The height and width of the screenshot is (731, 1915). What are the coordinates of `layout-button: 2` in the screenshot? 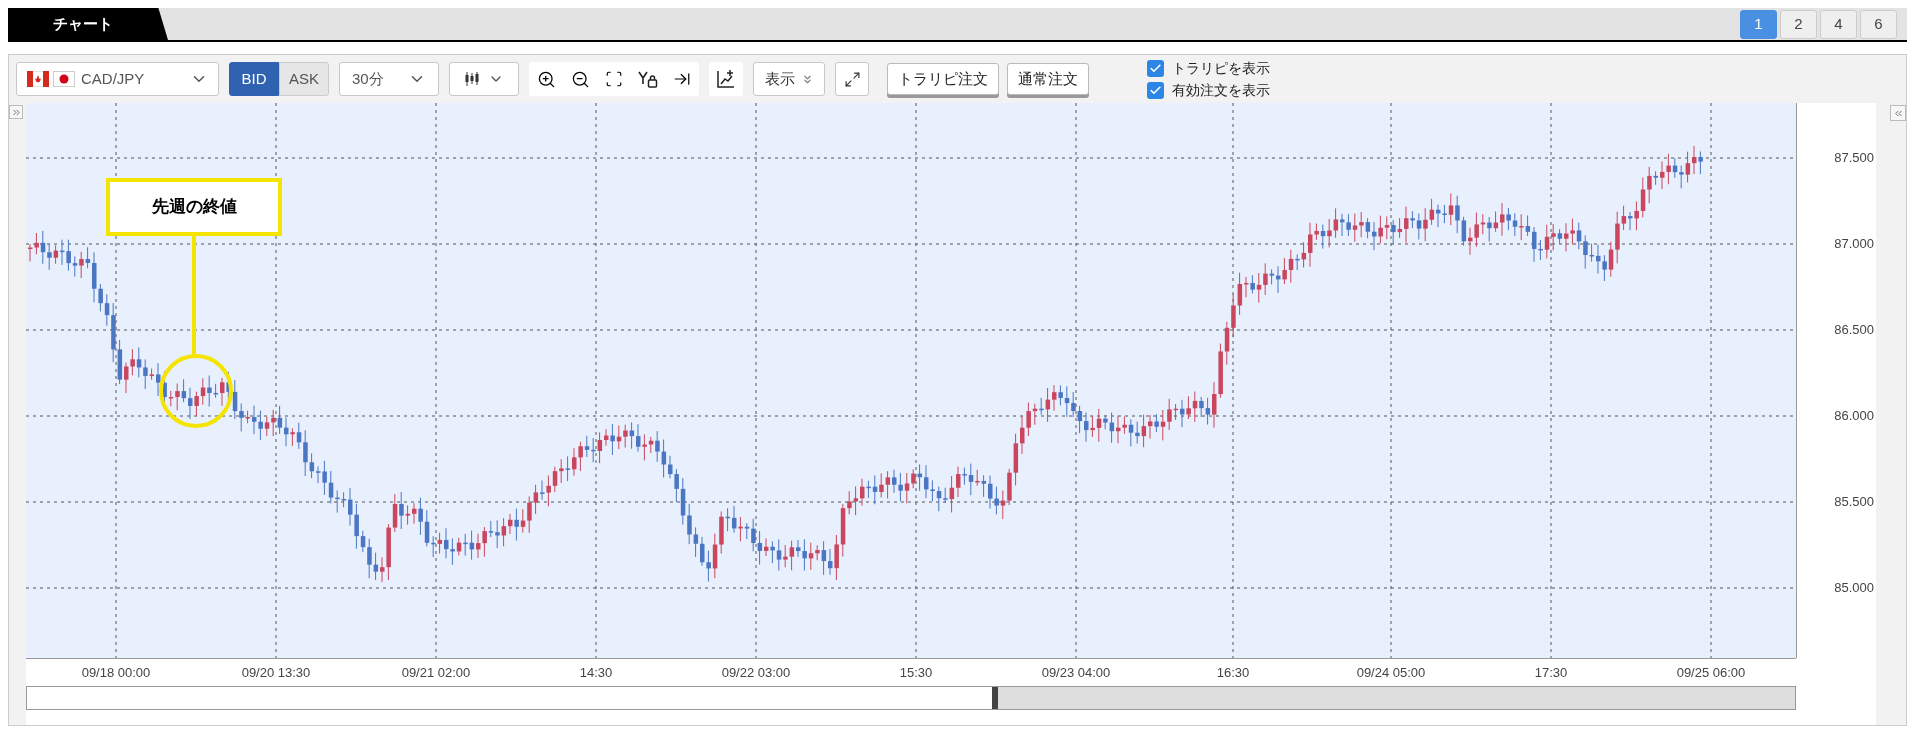 It's located at (1798, 24).